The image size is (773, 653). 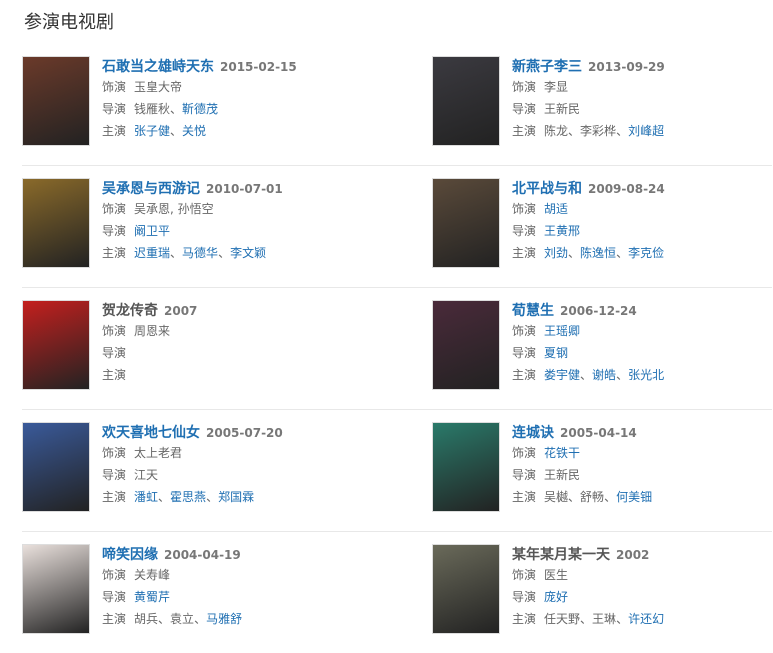 What do you see at coordinates (130, 555) in the screenshot?
I see `series-title: 啼笑因缘` at bounding box center [130, 555].